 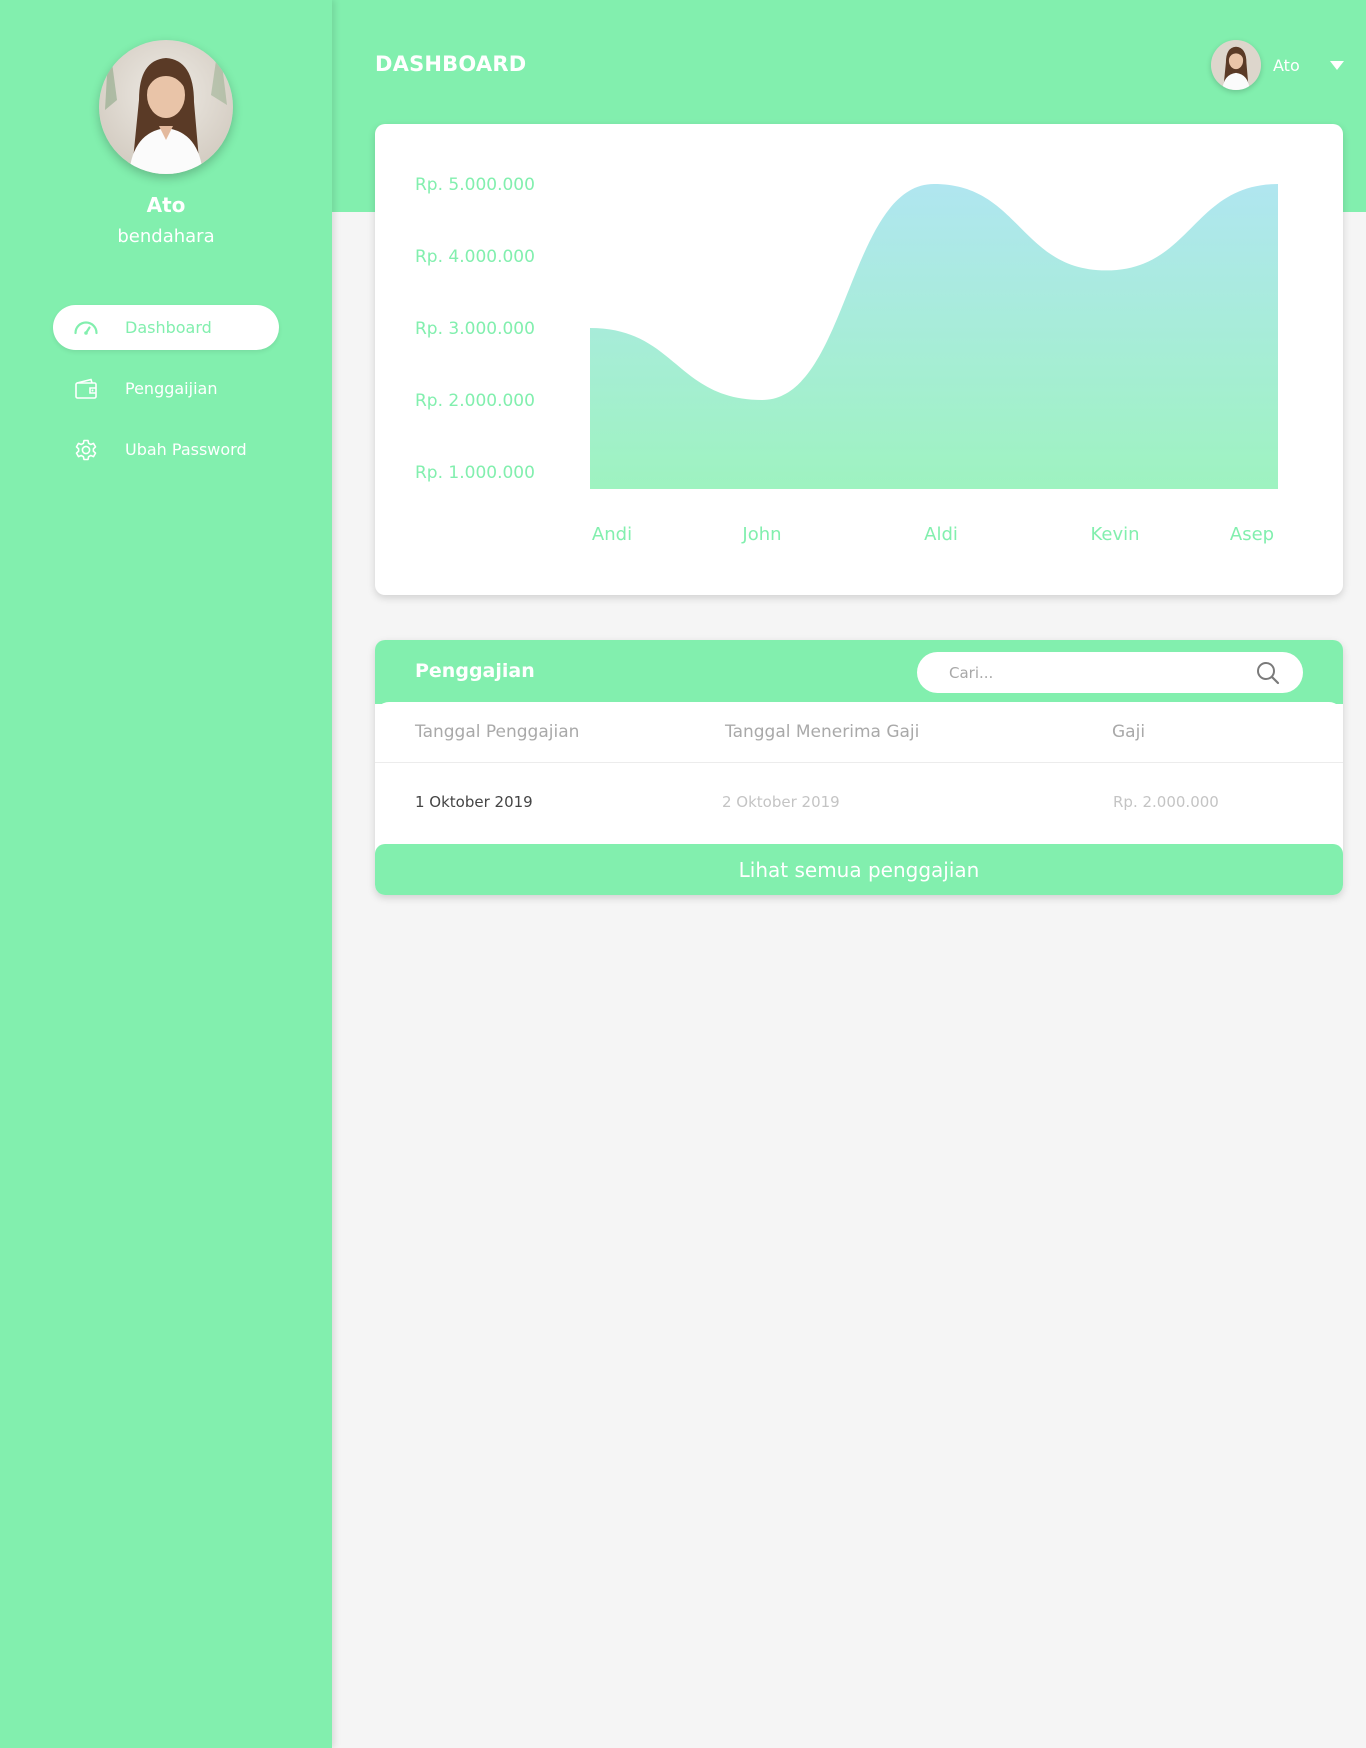 I want to click on search-box, so click(x=1110, y=672).